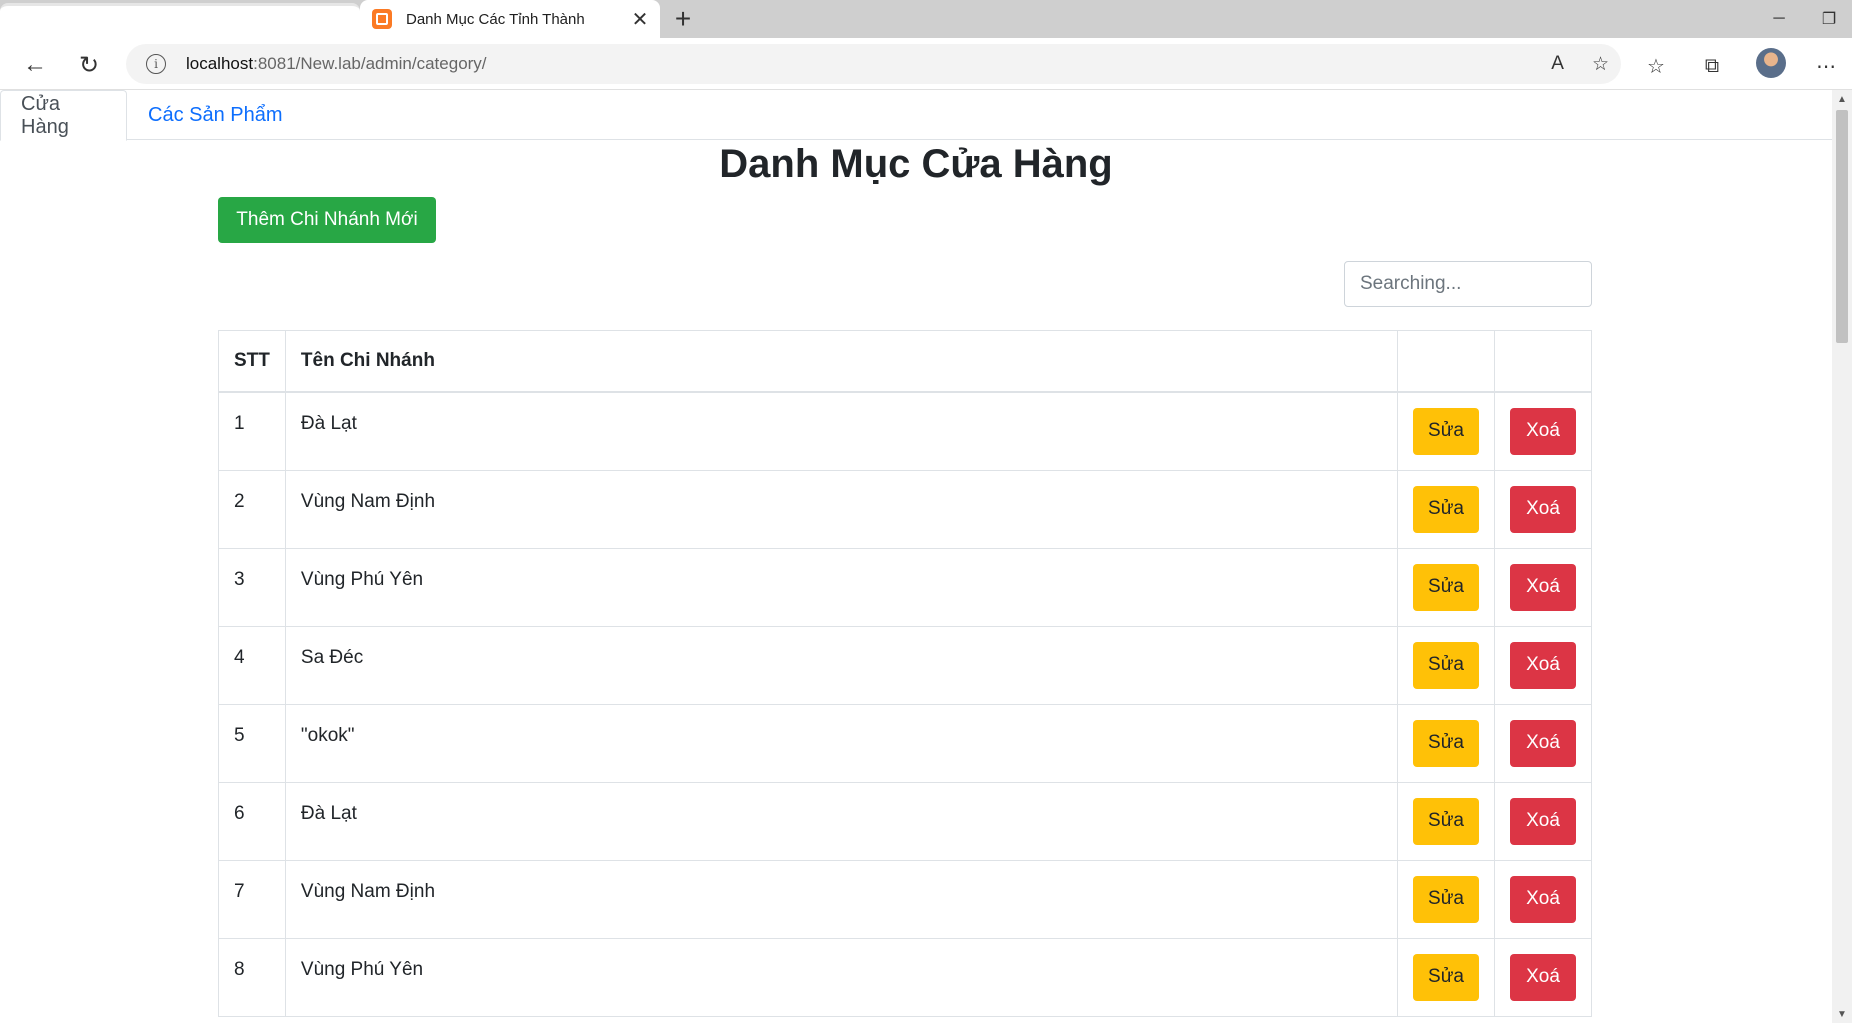 This screenshot has width=1852, height=1023. What do you see at coordinates (327, 220) in the screenshot?
I see `add-branch-button: Thêm Chi Nhánh Mới` at bounding box center [327, 220].